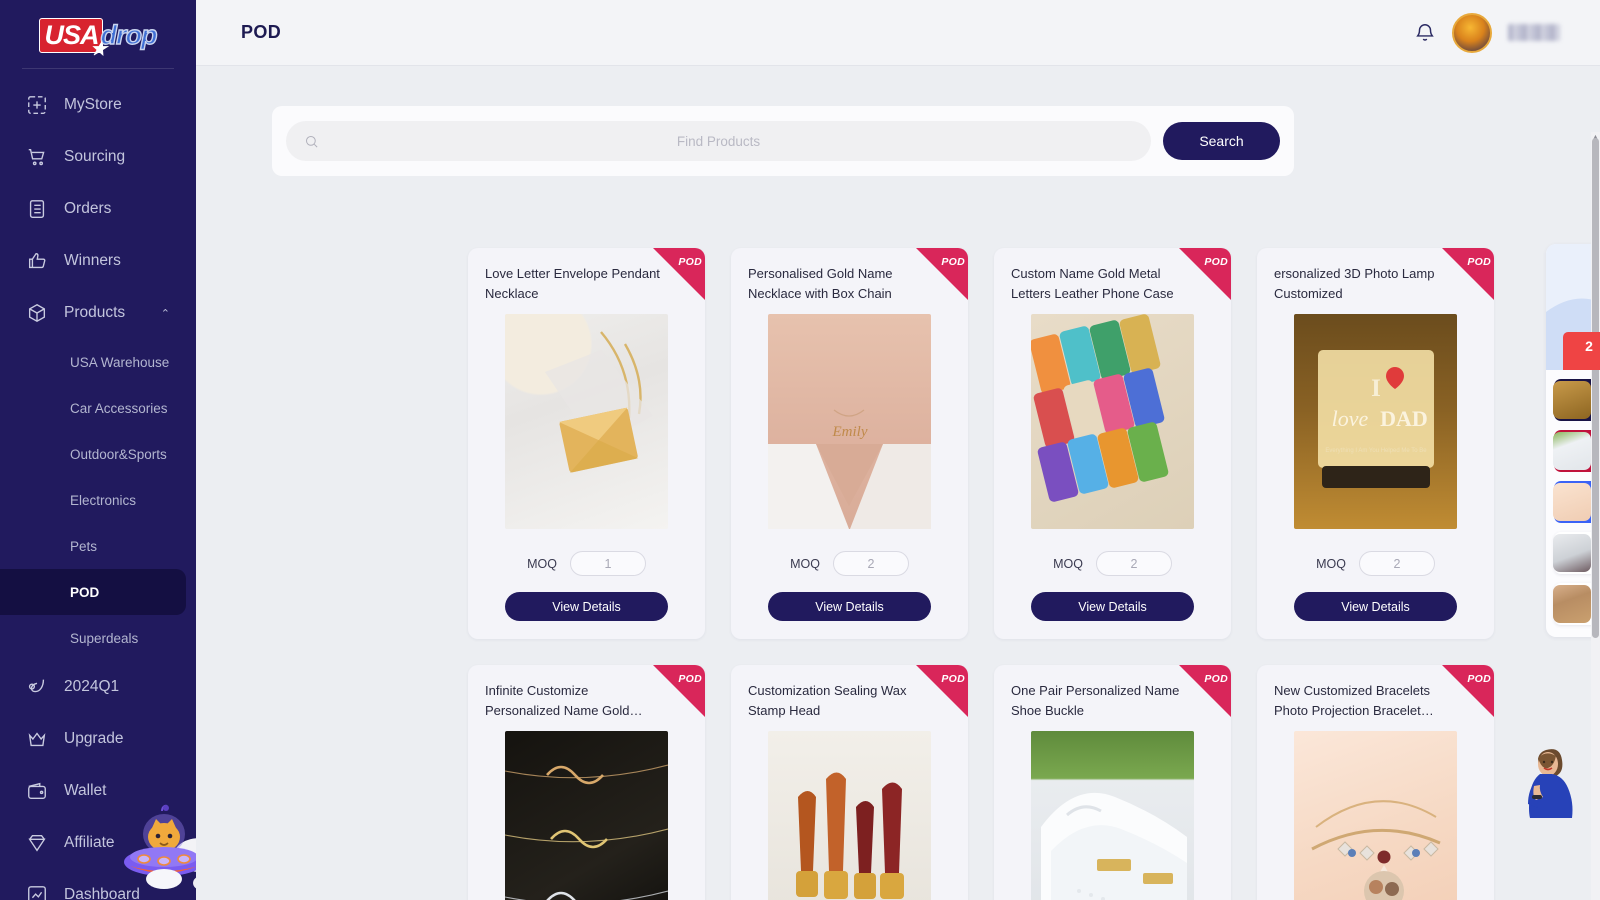  What do you see at coordinates (89, 842) in the screenshot?
I see `sidebar-label-affiliate: Affiliate` at bounding box center [89, 842].